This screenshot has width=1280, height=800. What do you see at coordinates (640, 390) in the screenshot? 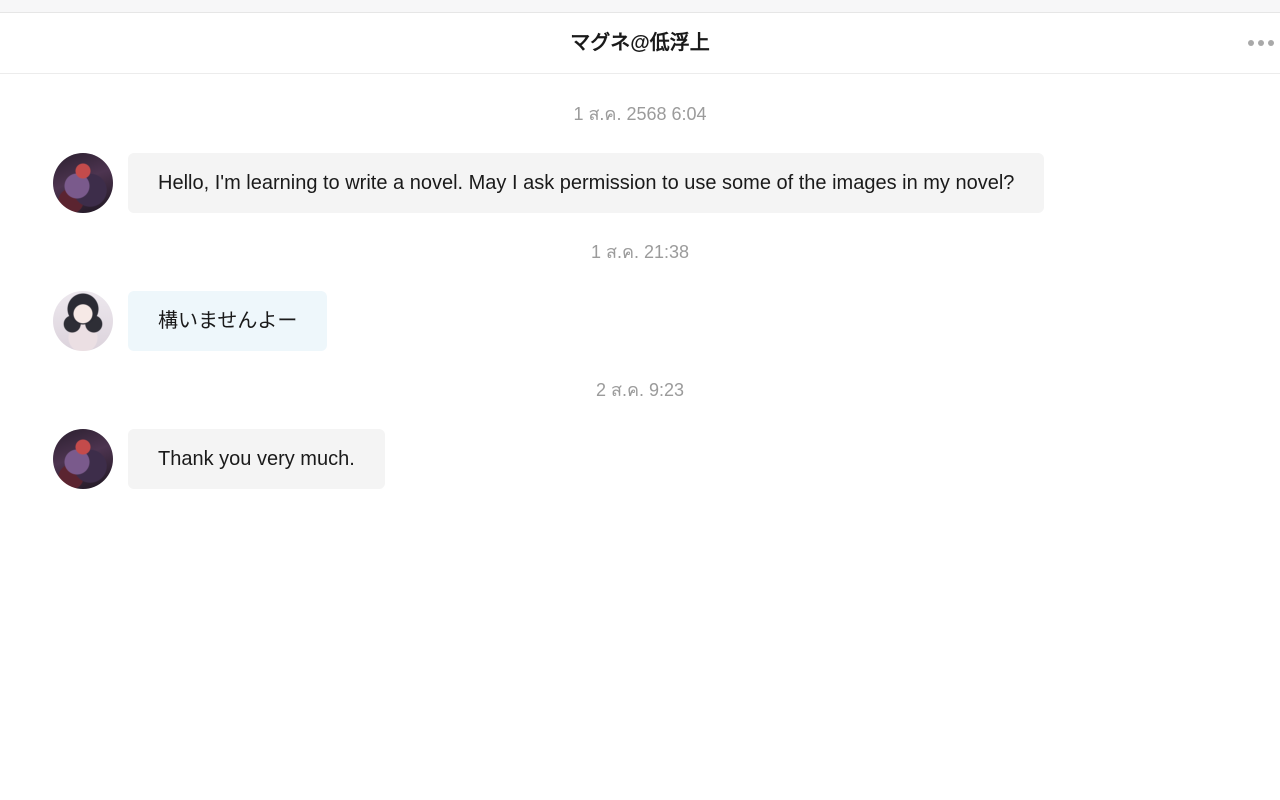
I see `message-timestamp: 2 ส.ค. 9:23` at bounding box center [640, 390].